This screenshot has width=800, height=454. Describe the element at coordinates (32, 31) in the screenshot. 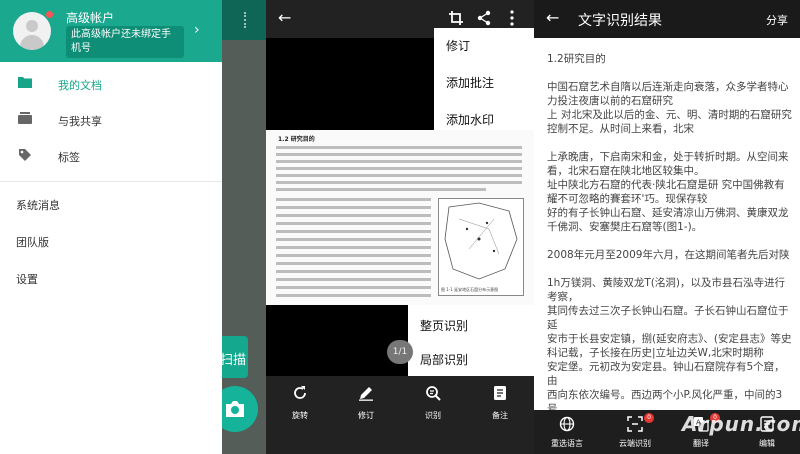

I see `avatar` at that location.